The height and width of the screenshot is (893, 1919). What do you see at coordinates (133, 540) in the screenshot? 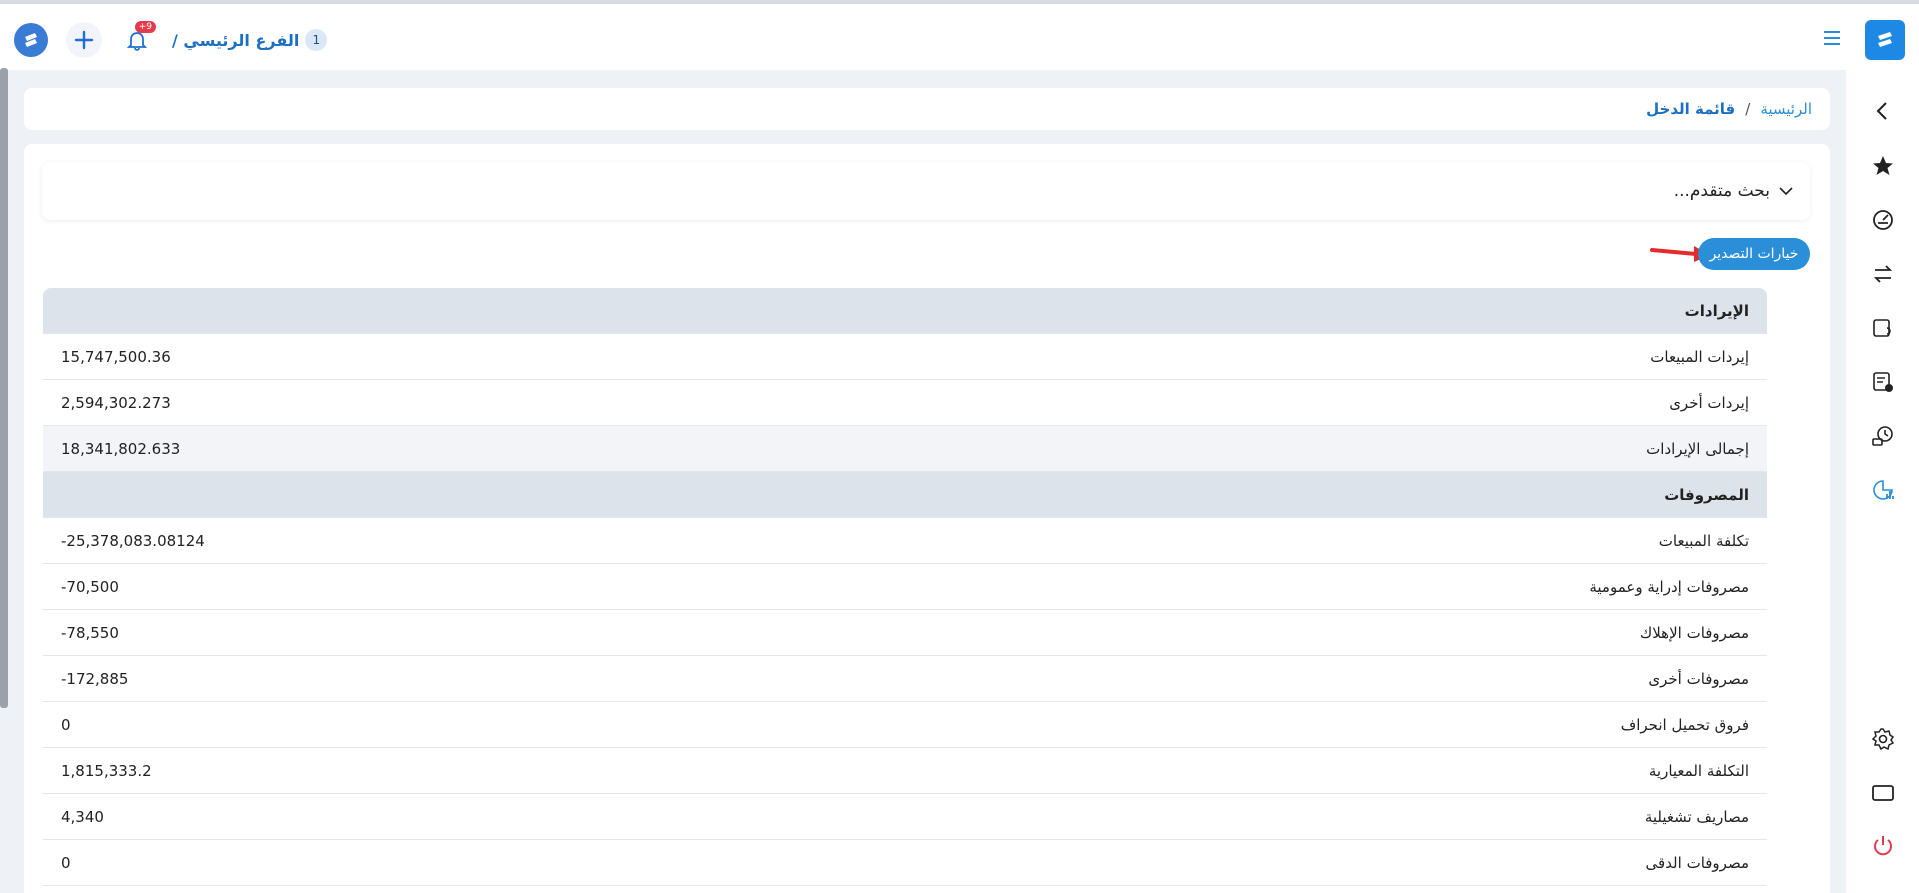
I see `row-value: -25,378,083.08124` at bounding box center [133, 540].